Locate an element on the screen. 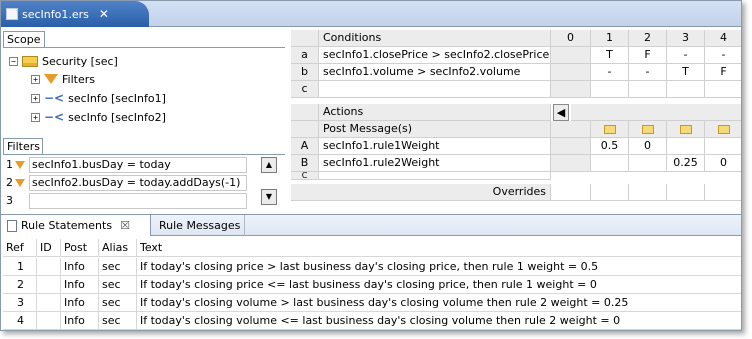  column-header: Ref is located at coordinates (20, 248).